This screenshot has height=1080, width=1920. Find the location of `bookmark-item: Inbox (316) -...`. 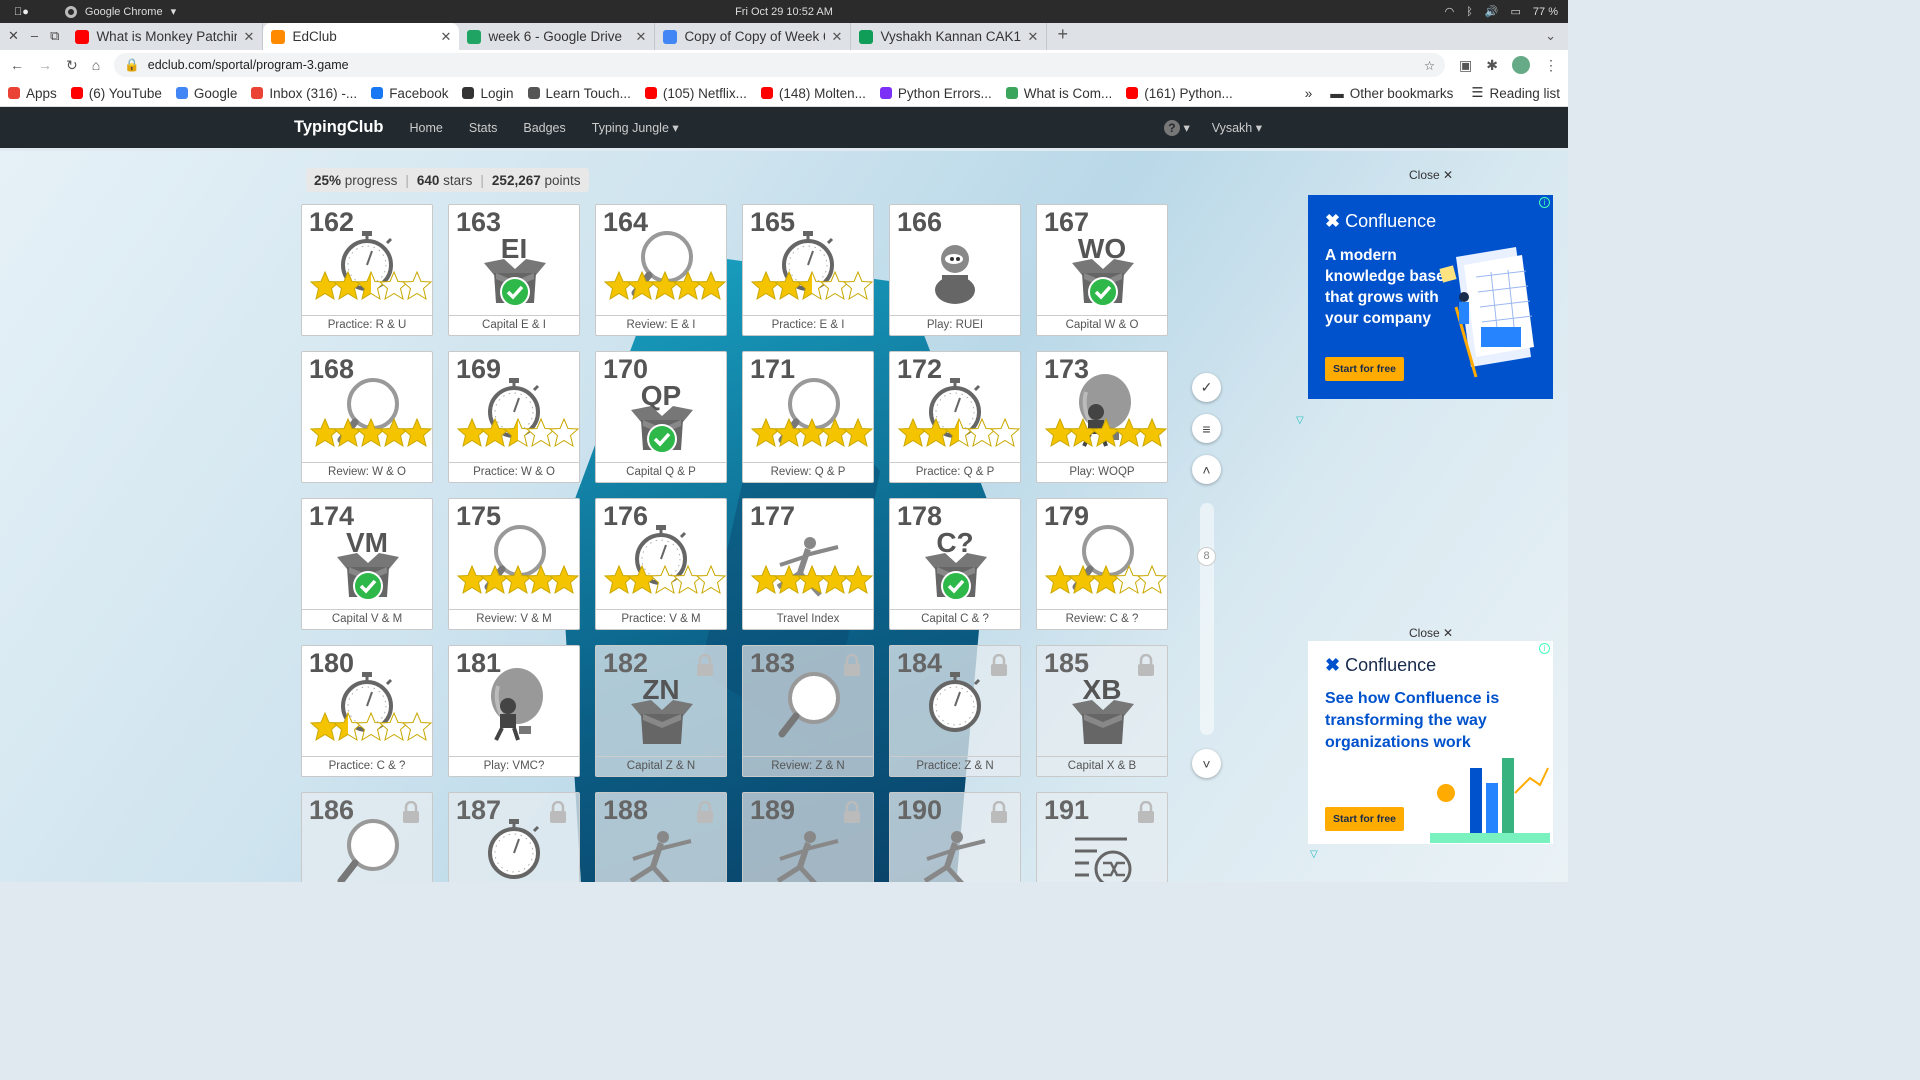

bookmark-item: Inbox (316) -... is located at coordinates (304, 93).